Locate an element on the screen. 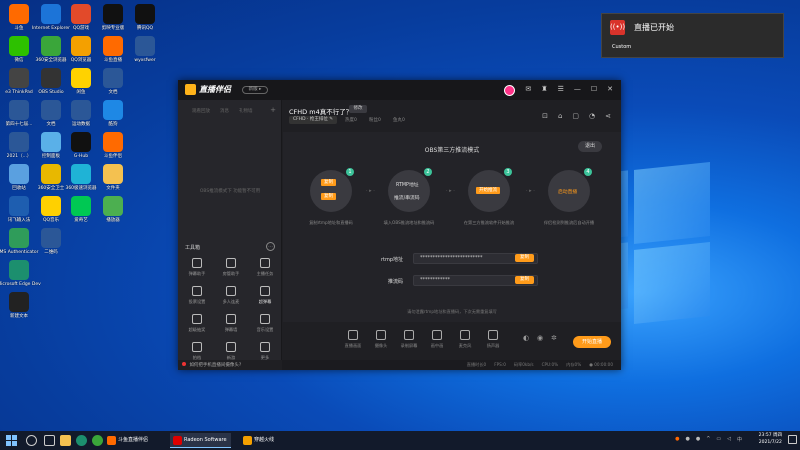 The width and height of the screenshot is (800, 450). desktop-icon: QQ游戏 is located at coordinates (81, 21).